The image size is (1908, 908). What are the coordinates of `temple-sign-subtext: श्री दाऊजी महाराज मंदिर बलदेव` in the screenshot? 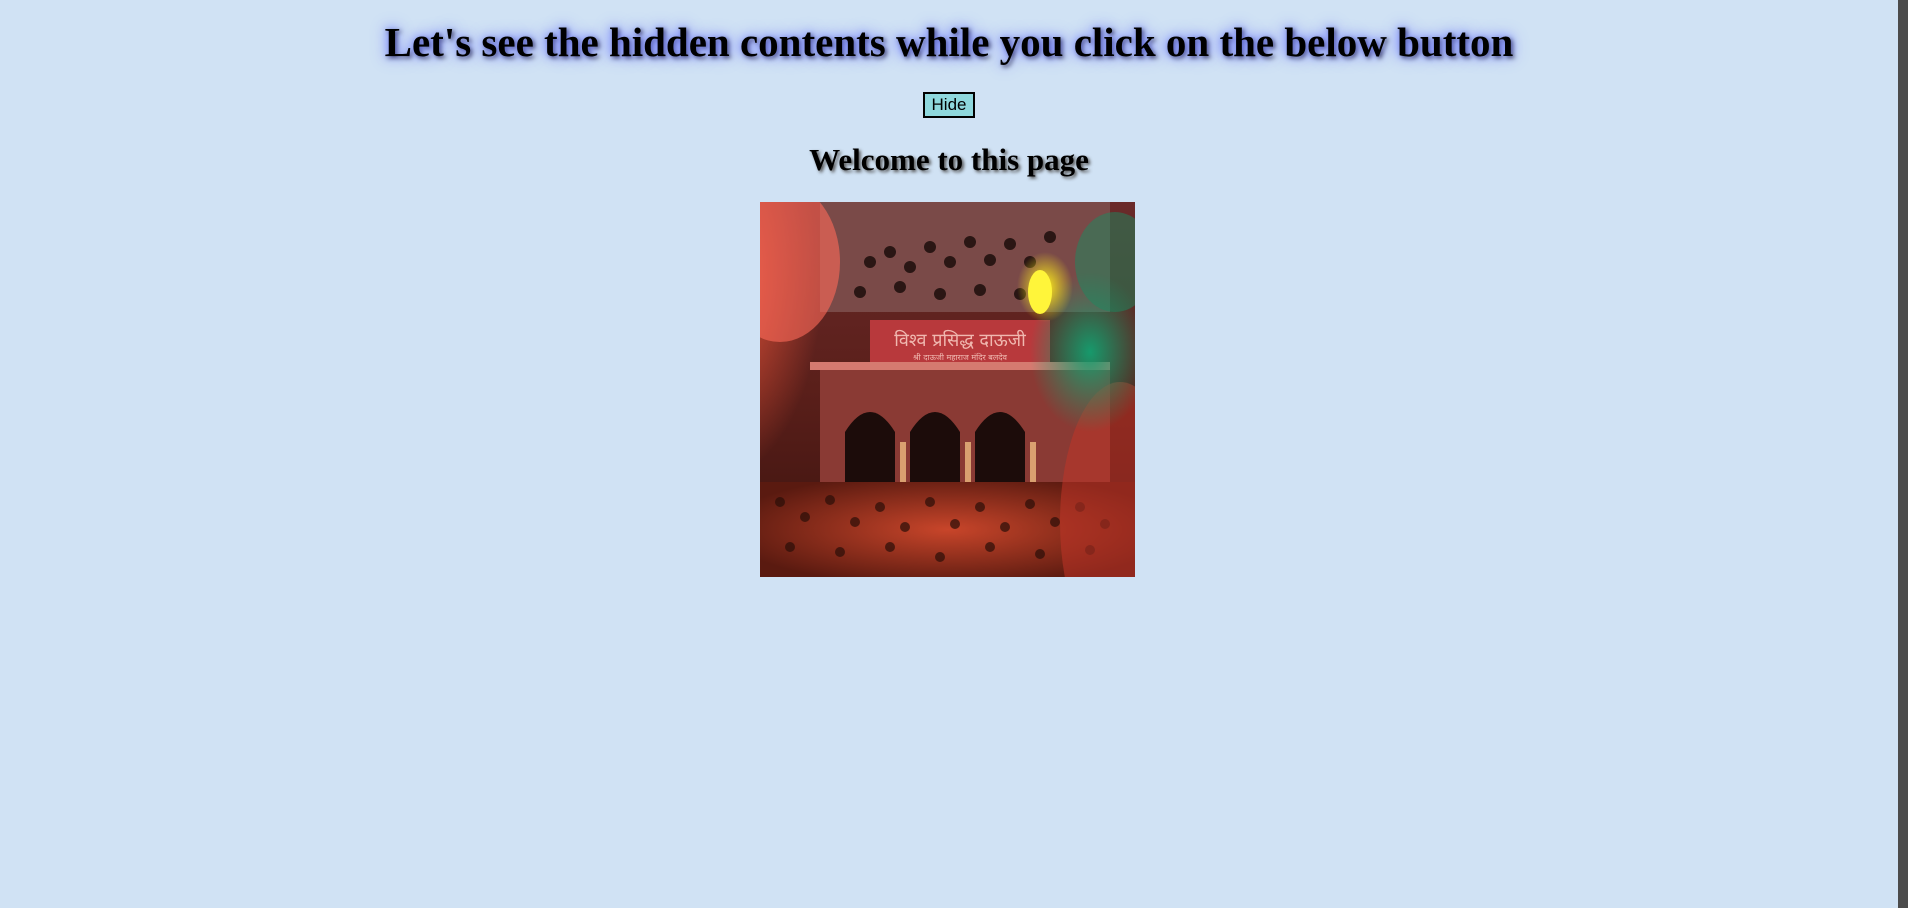 It's located at (960, 357).